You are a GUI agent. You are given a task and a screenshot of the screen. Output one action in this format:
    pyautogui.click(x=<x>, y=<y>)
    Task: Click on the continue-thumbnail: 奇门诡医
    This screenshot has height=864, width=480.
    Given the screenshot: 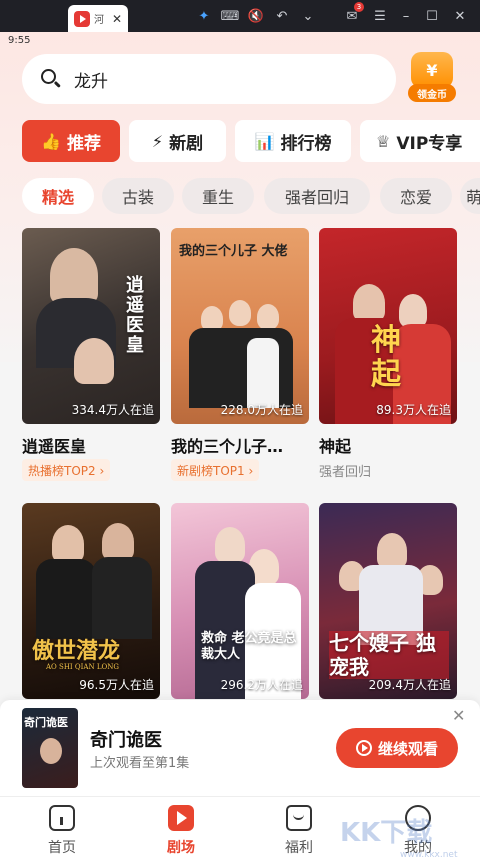 What is the action you would take?
    pyautogui.click(x=50, y=748)
    